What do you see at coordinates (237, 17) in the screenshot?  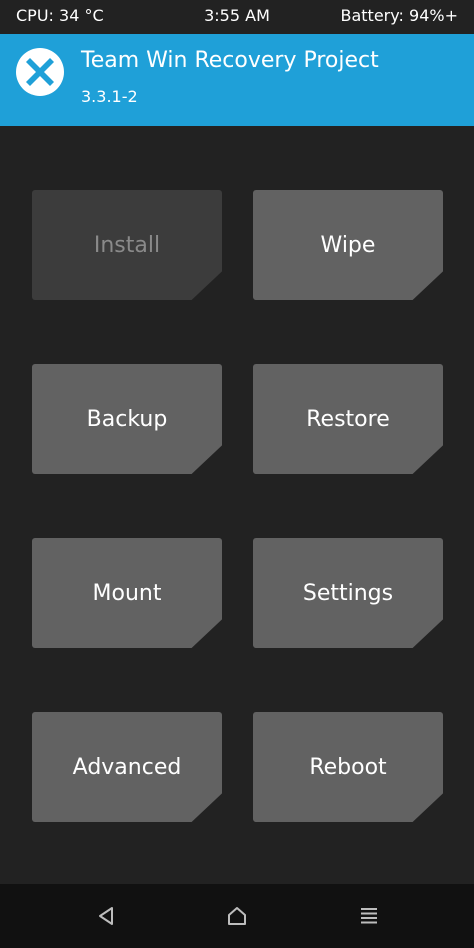 I see `status-bar: CPU: 34 °C 3:55 AM Battery: 94%+` at bounding box center [237, 17].